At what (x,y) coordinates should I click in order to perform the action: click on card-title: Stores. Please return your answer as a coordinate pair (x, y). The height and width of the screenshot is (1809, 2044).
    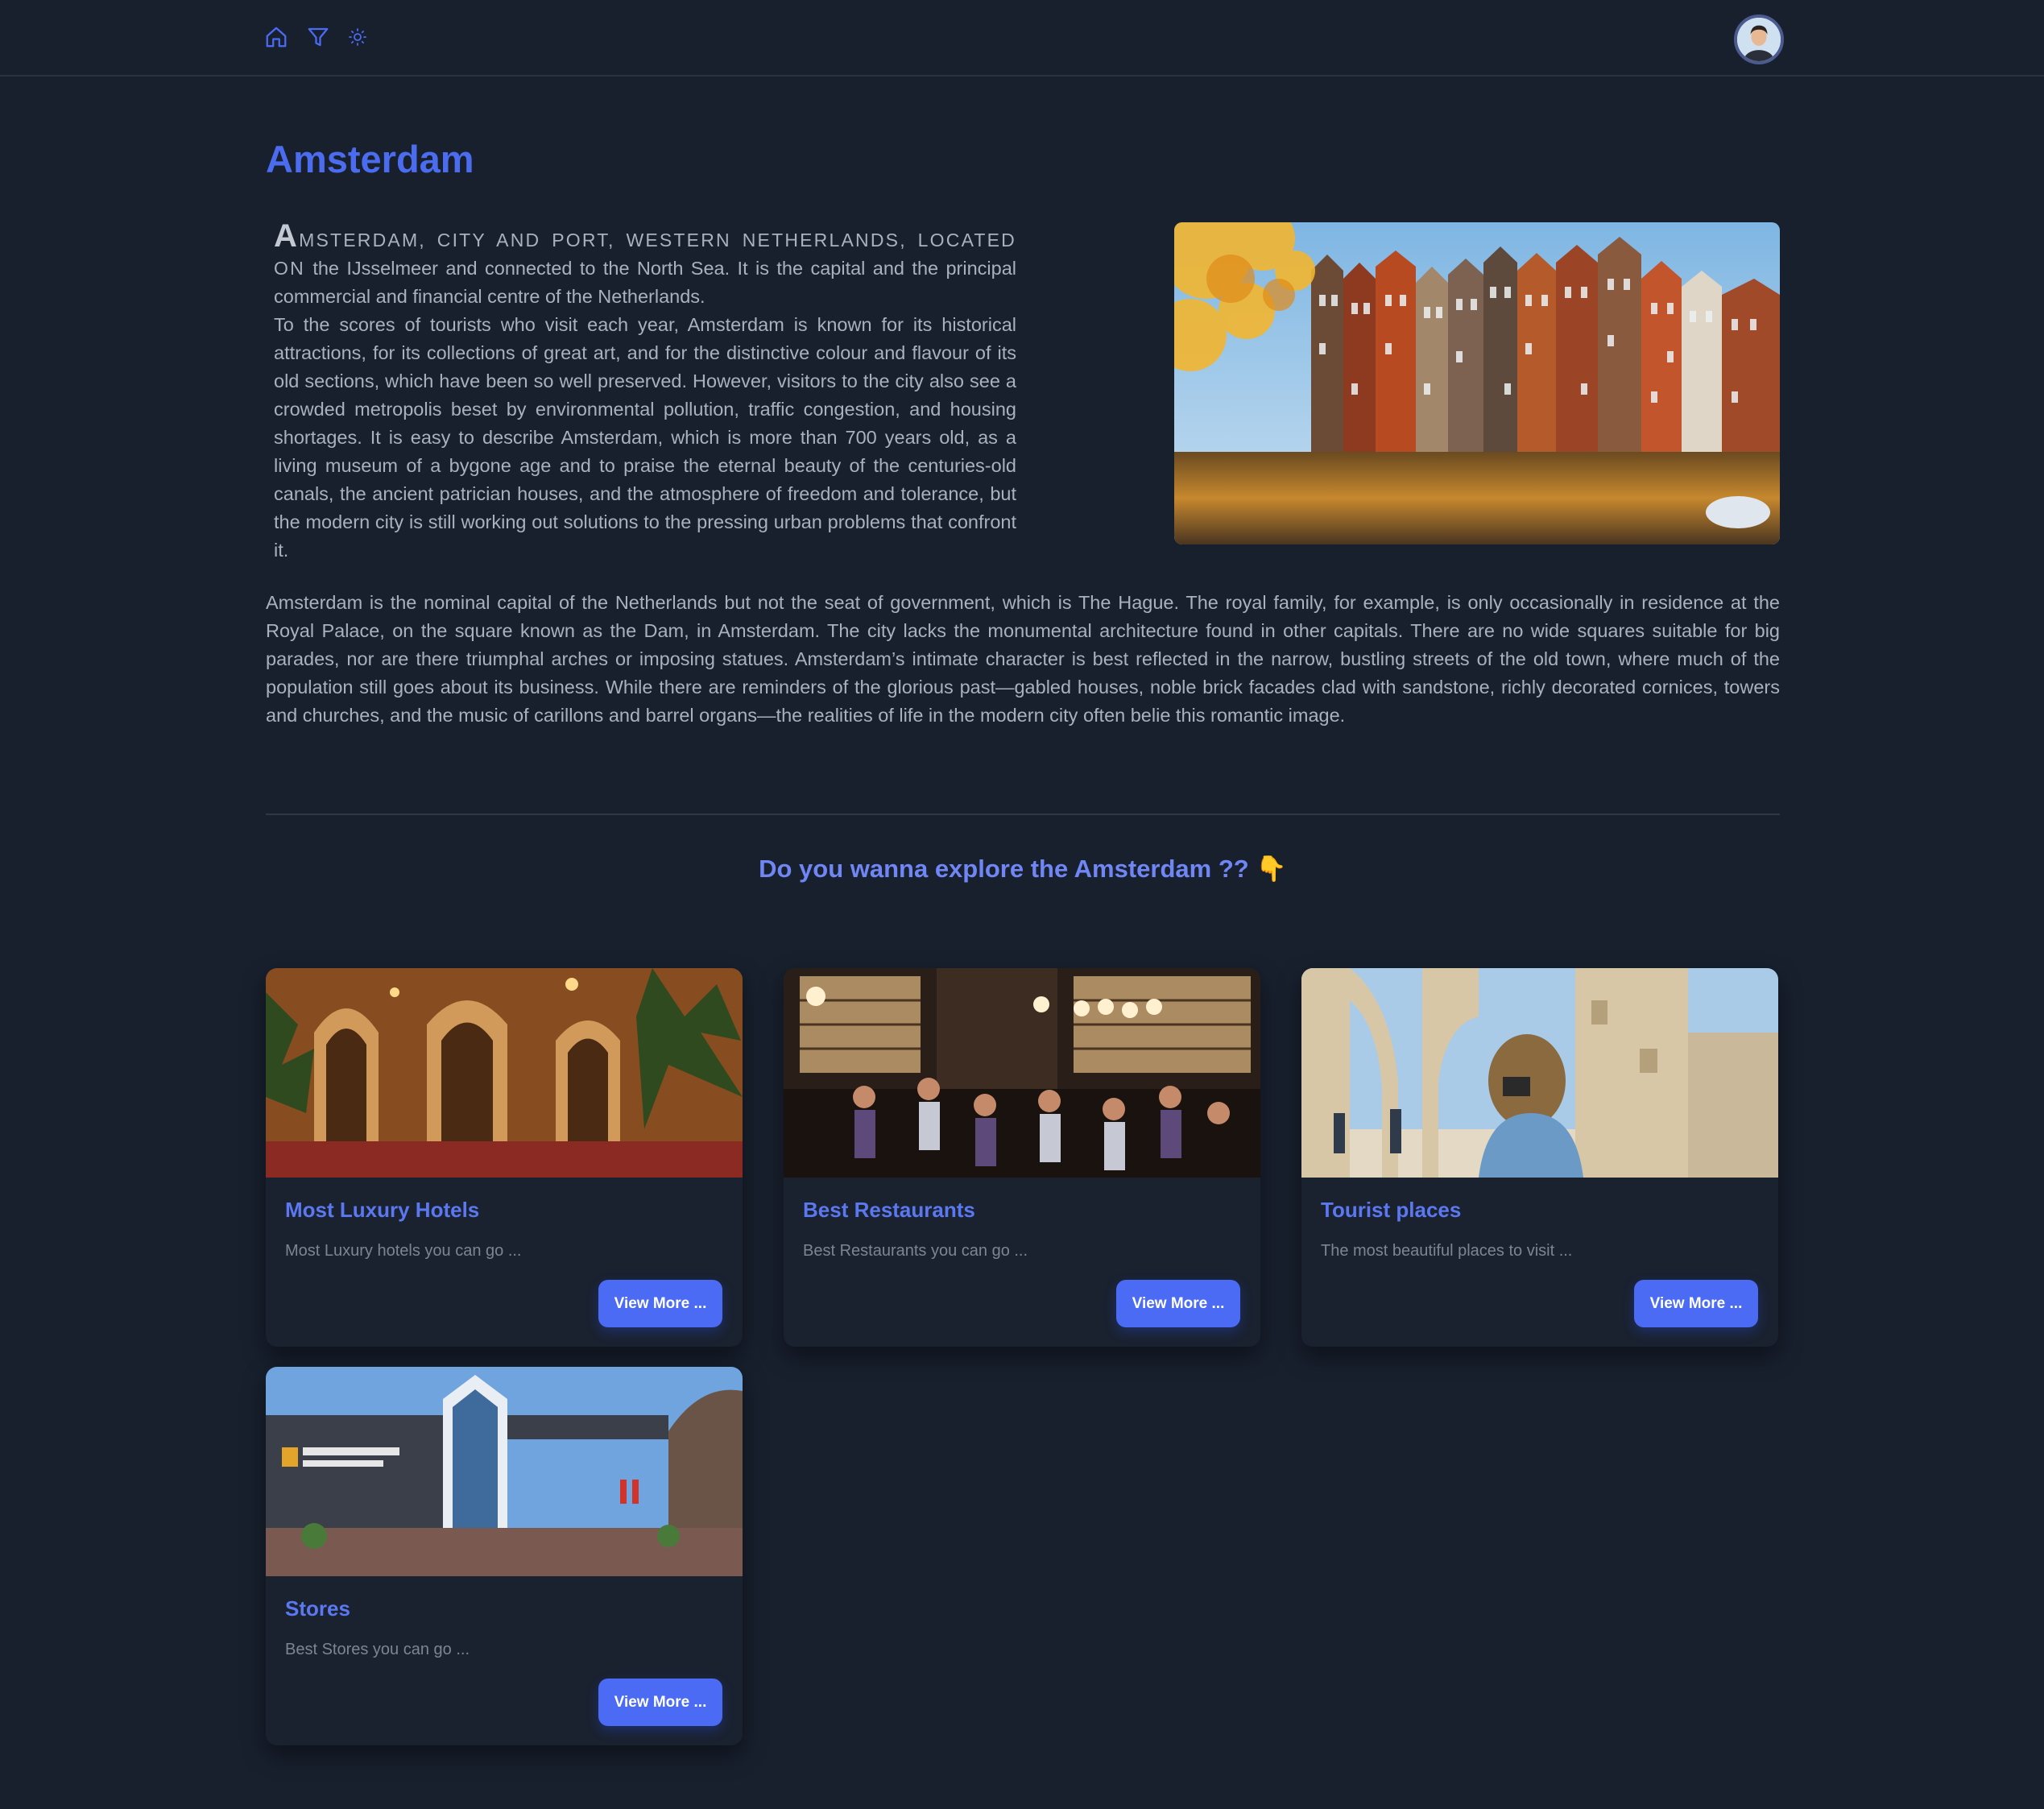
    Looking at the image, I should click on (317, 1608).